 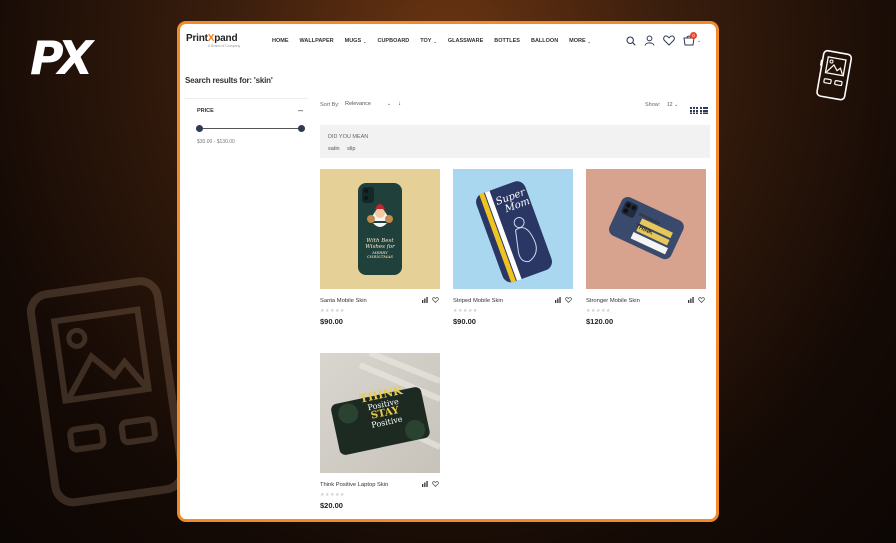 I want to click on suggestion-link: satin, so click(x=334, y=149).